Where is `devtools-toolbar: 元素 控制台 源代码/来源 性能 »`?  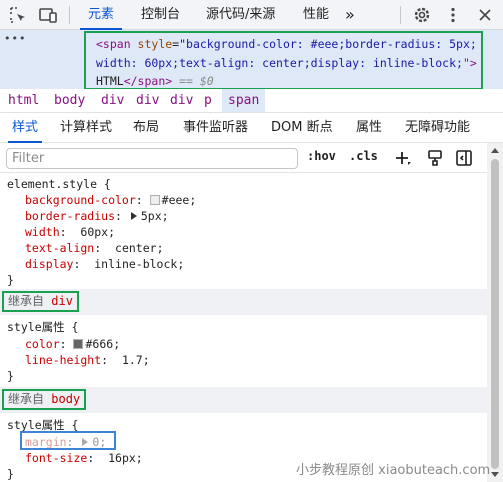
devtools-toolbar: 元素 控制台 源代码/来源 性能 » is located at coordinates (251, 15).